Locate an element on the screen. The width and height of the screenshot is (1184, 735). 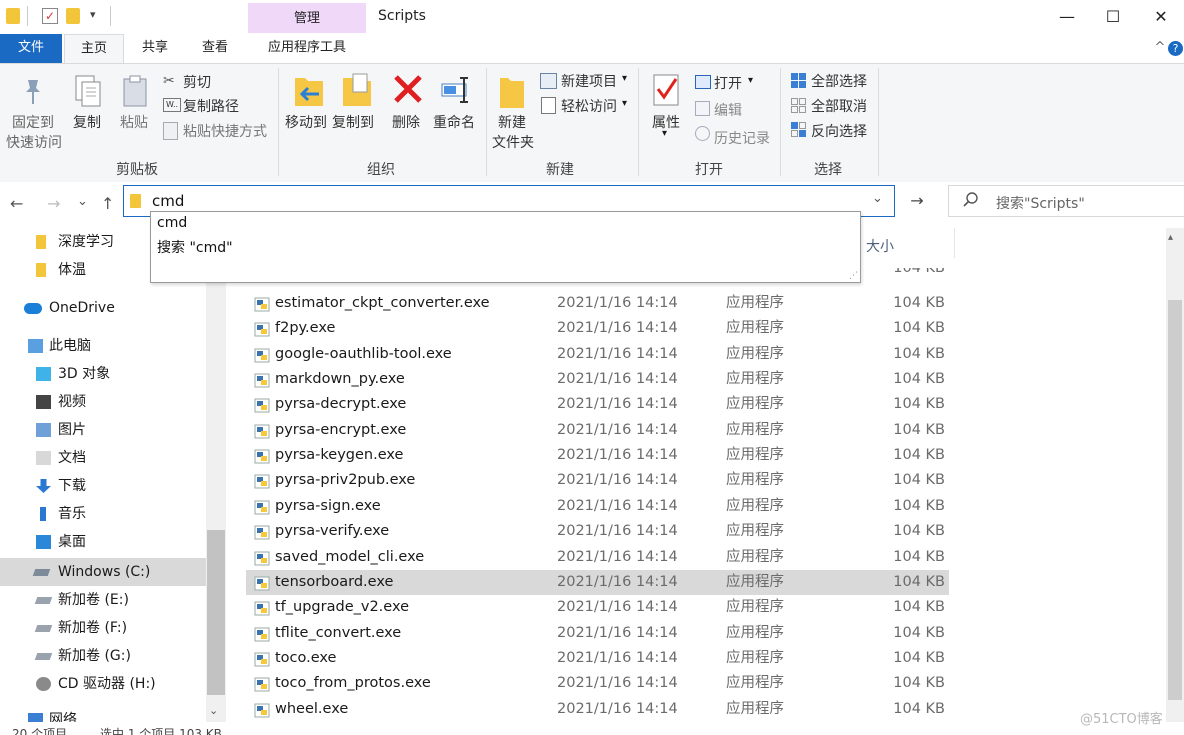
edit-button: 编辑 is located at coordinates (728, 110).